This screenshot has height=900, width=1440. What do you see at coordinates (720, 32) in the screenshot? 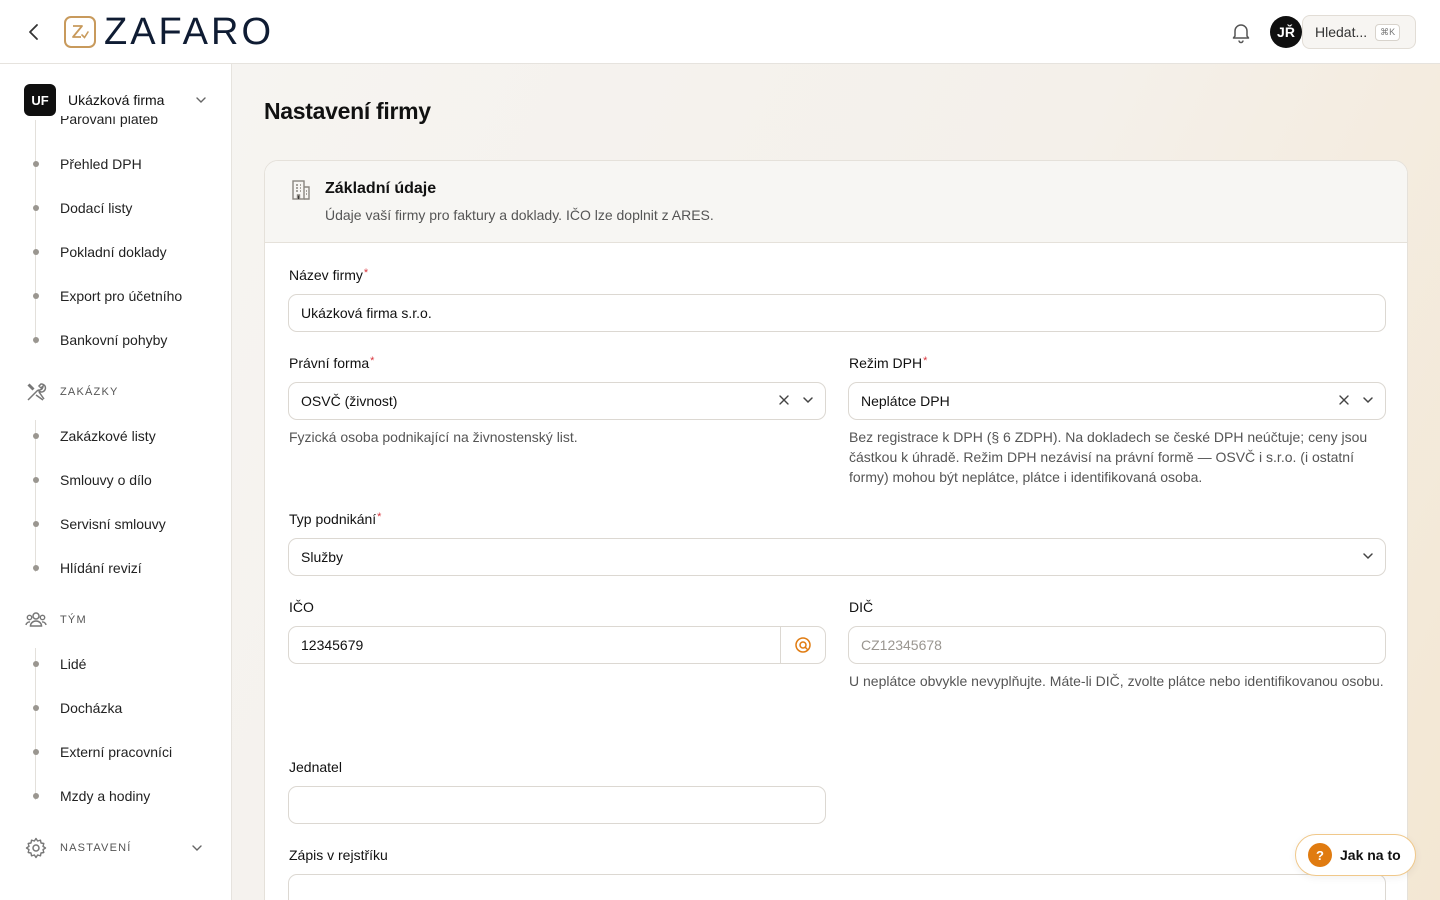
I see `top-bar: ZAFARO JŘ Hledat... ⌘K` at bounding box center [720, 32].